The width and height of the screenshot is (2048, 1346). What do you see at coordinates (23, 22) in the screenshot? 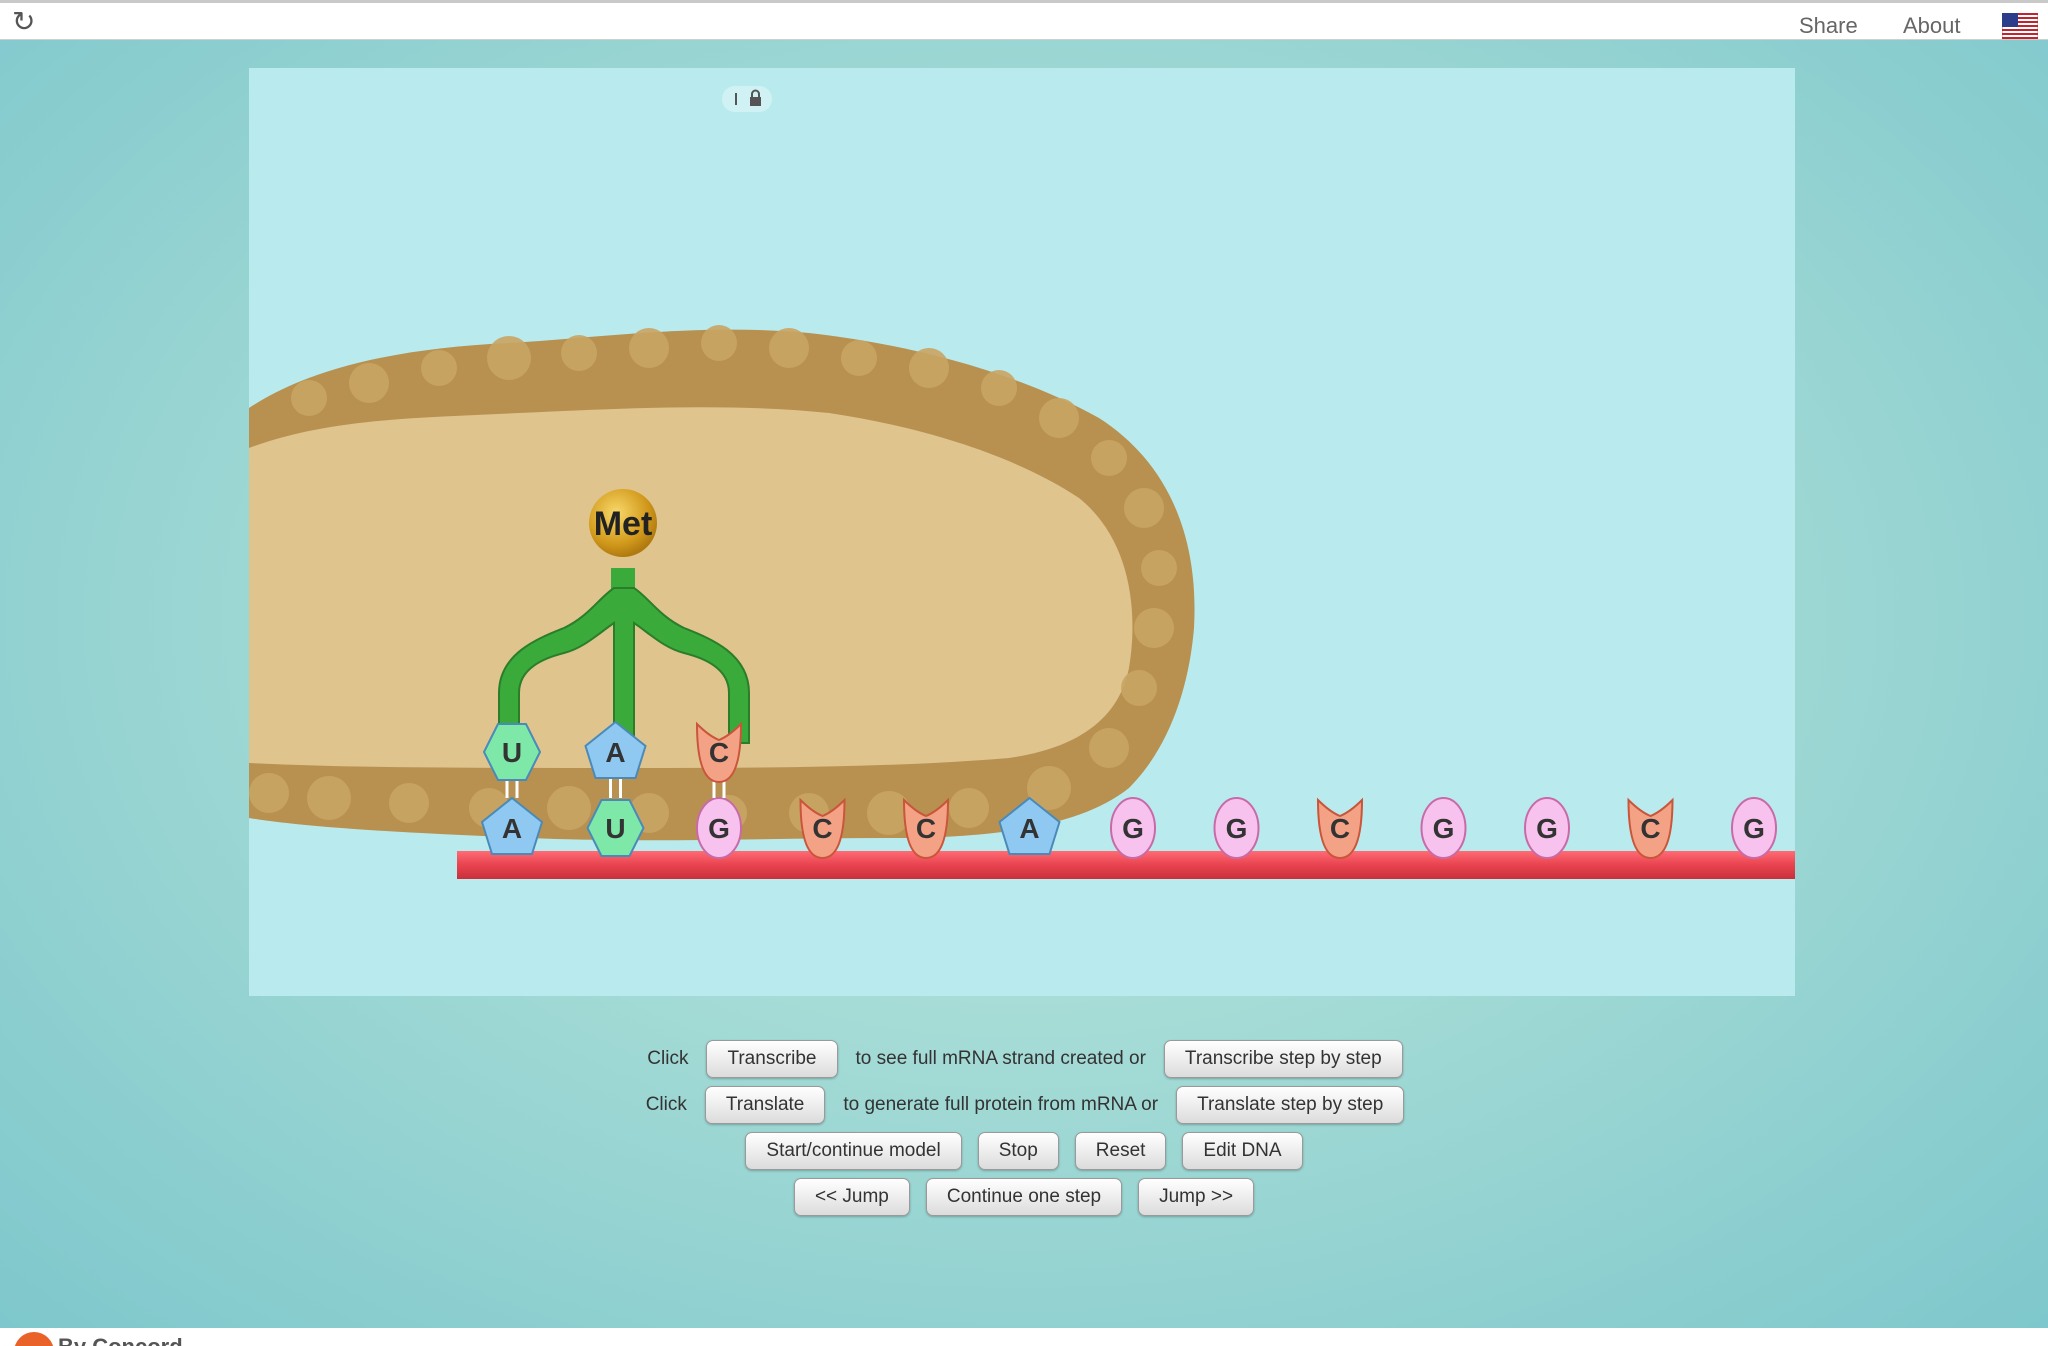
I see `reload-icon: ↻` at bounding box center [23, 22].